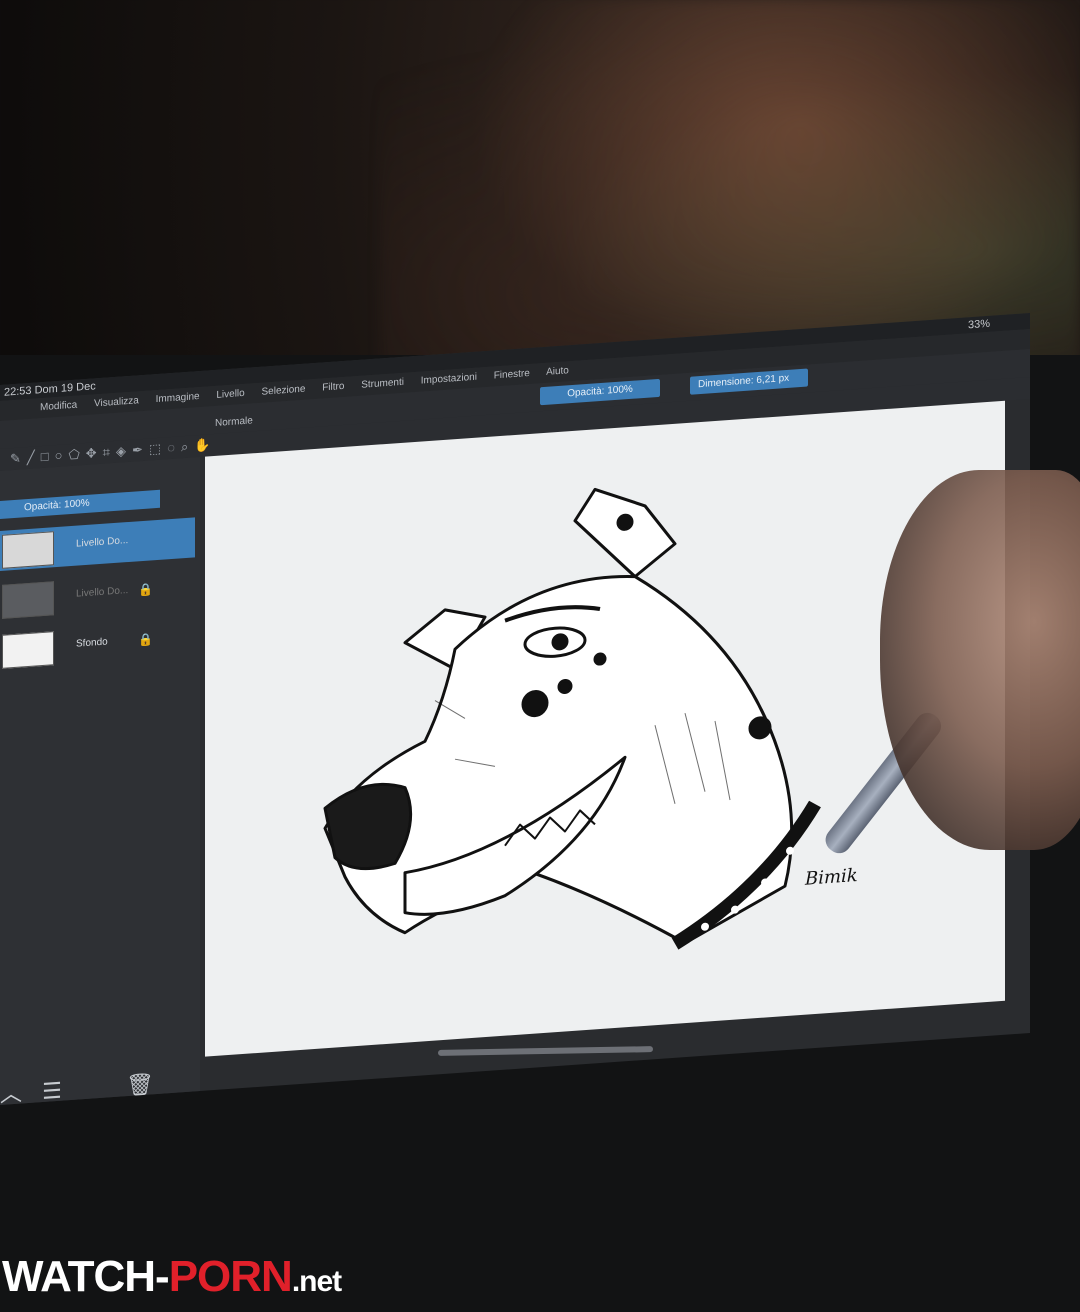  Describe the element at coordinates (749, 381) in the screenshot. I see `brush-size-slider: Dimensione: 6,21 px` at that location.